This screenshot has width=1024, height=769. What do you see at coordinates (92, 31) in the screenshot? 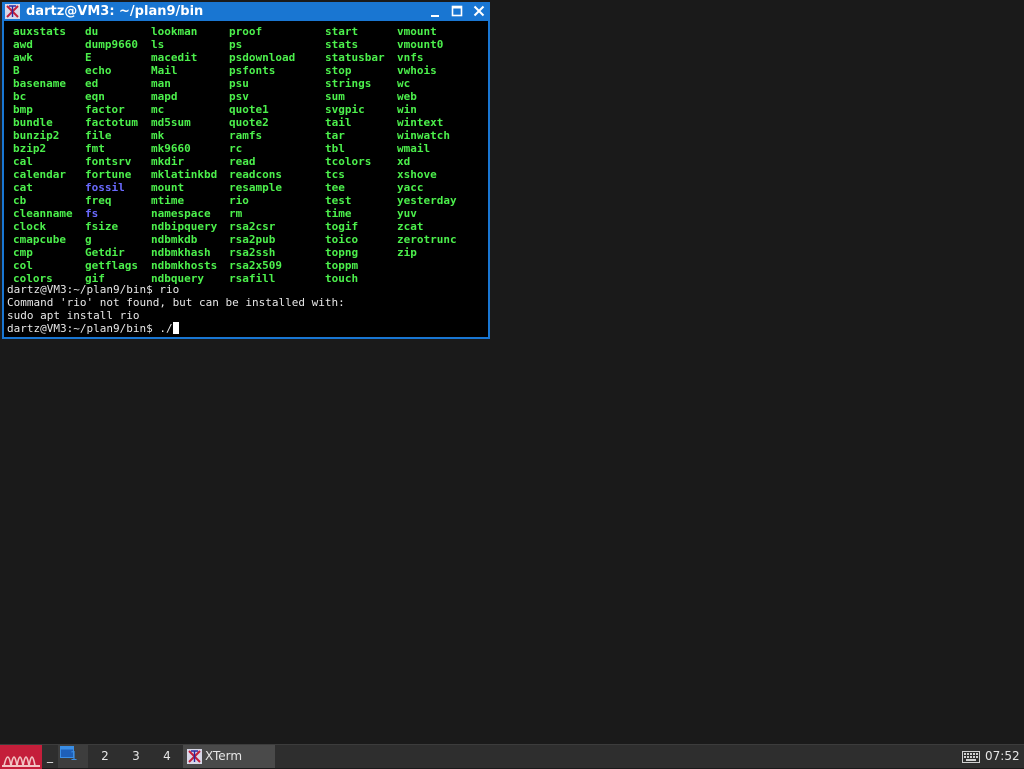
I see `file-entry: du` at bounding box center [92, 31].